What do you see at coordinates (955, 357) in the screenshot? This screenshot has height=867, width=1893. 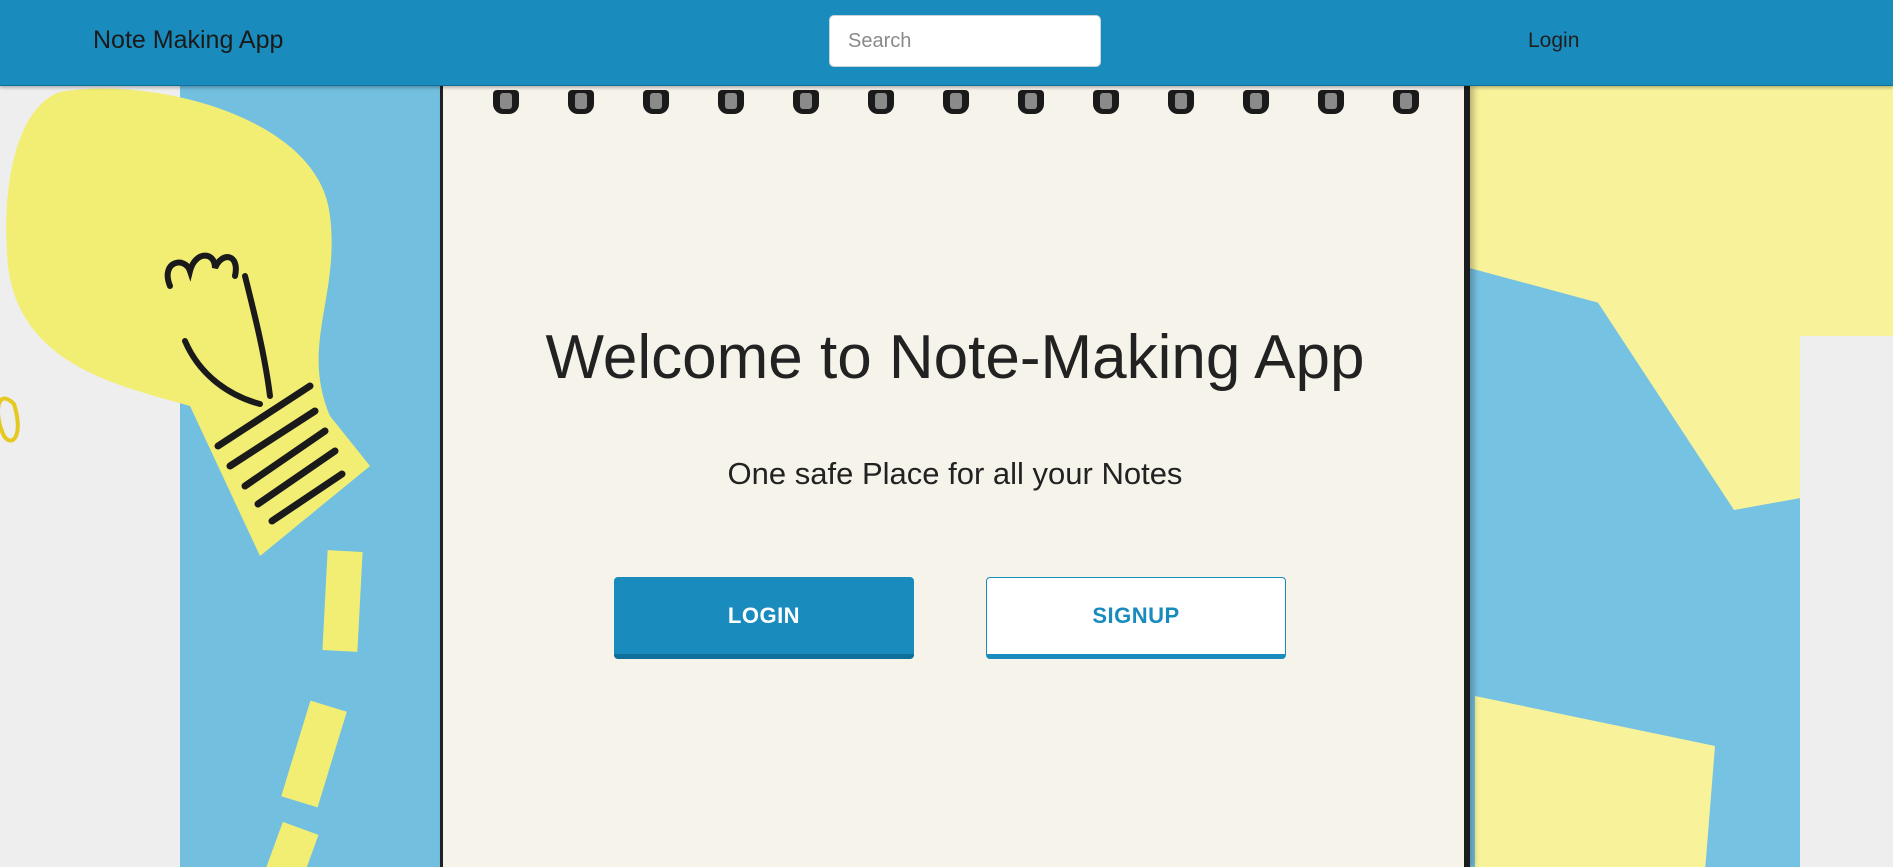 I see `page-title: Welcome to Note-Making App` at bounding box center [955, 357].